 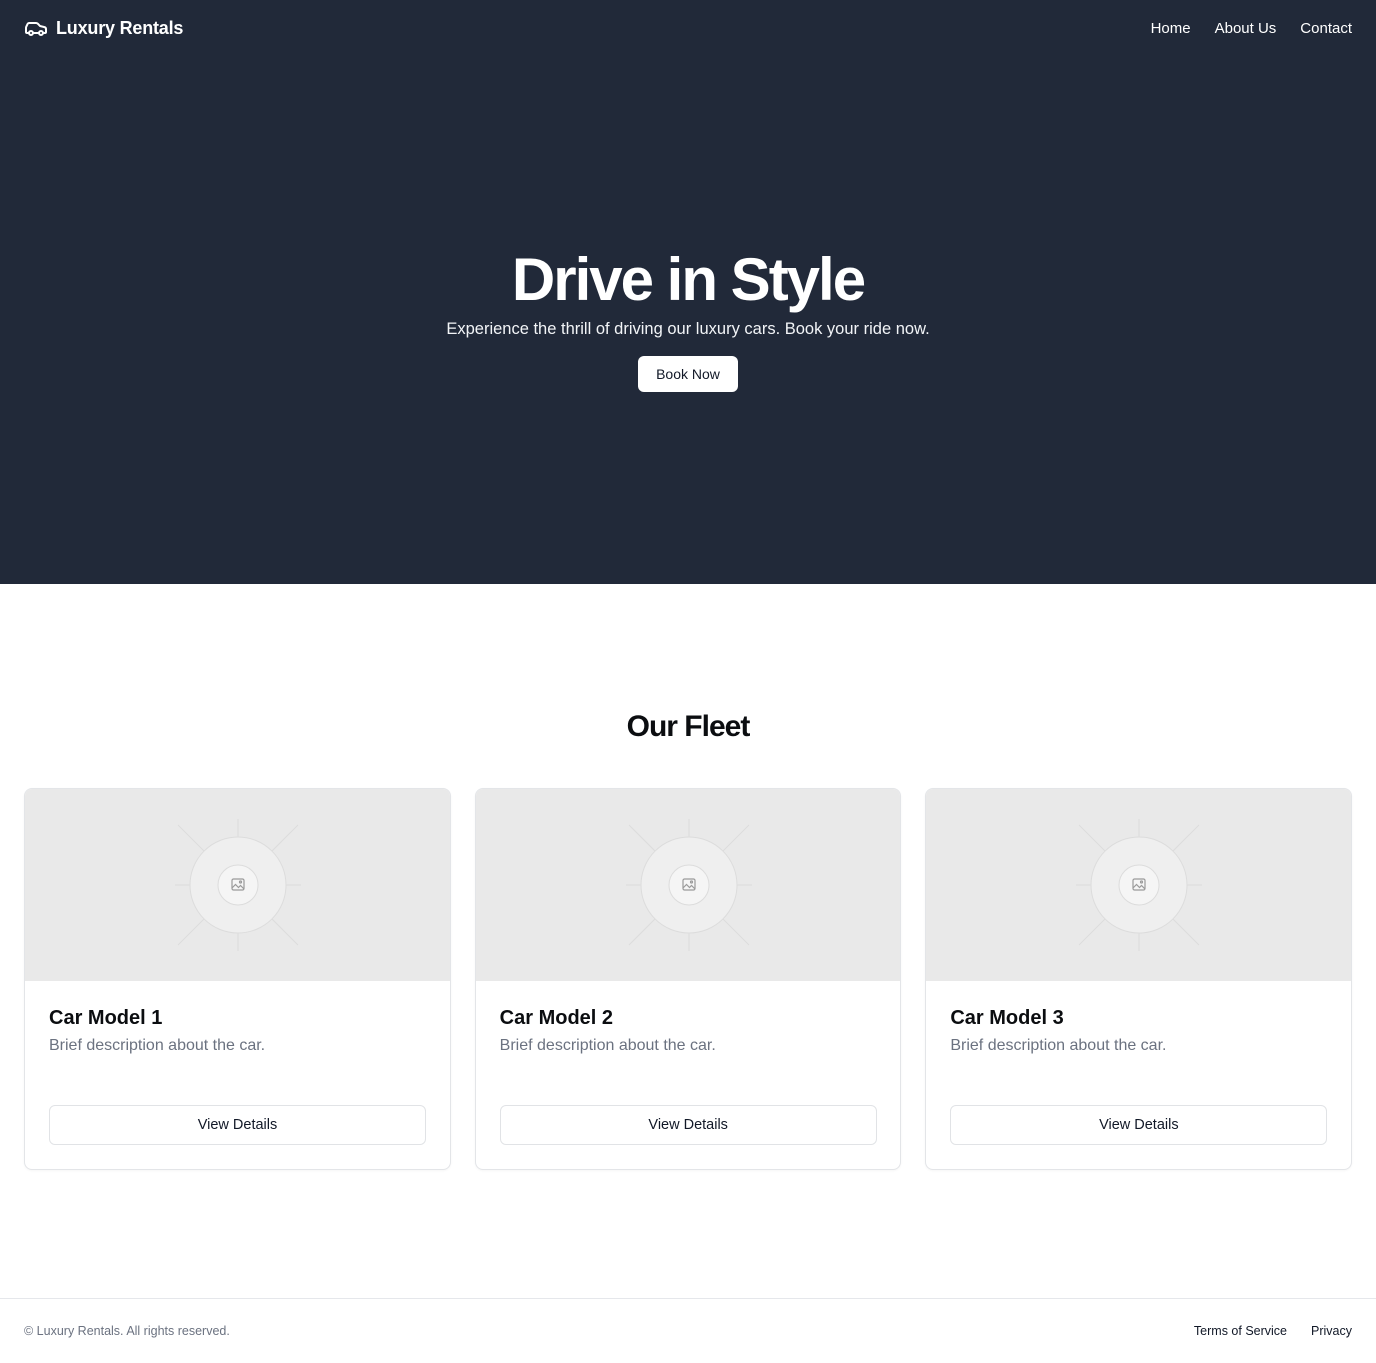 I want to click on main-nav: Home About Us Contact, so click(x=1251, y=28).